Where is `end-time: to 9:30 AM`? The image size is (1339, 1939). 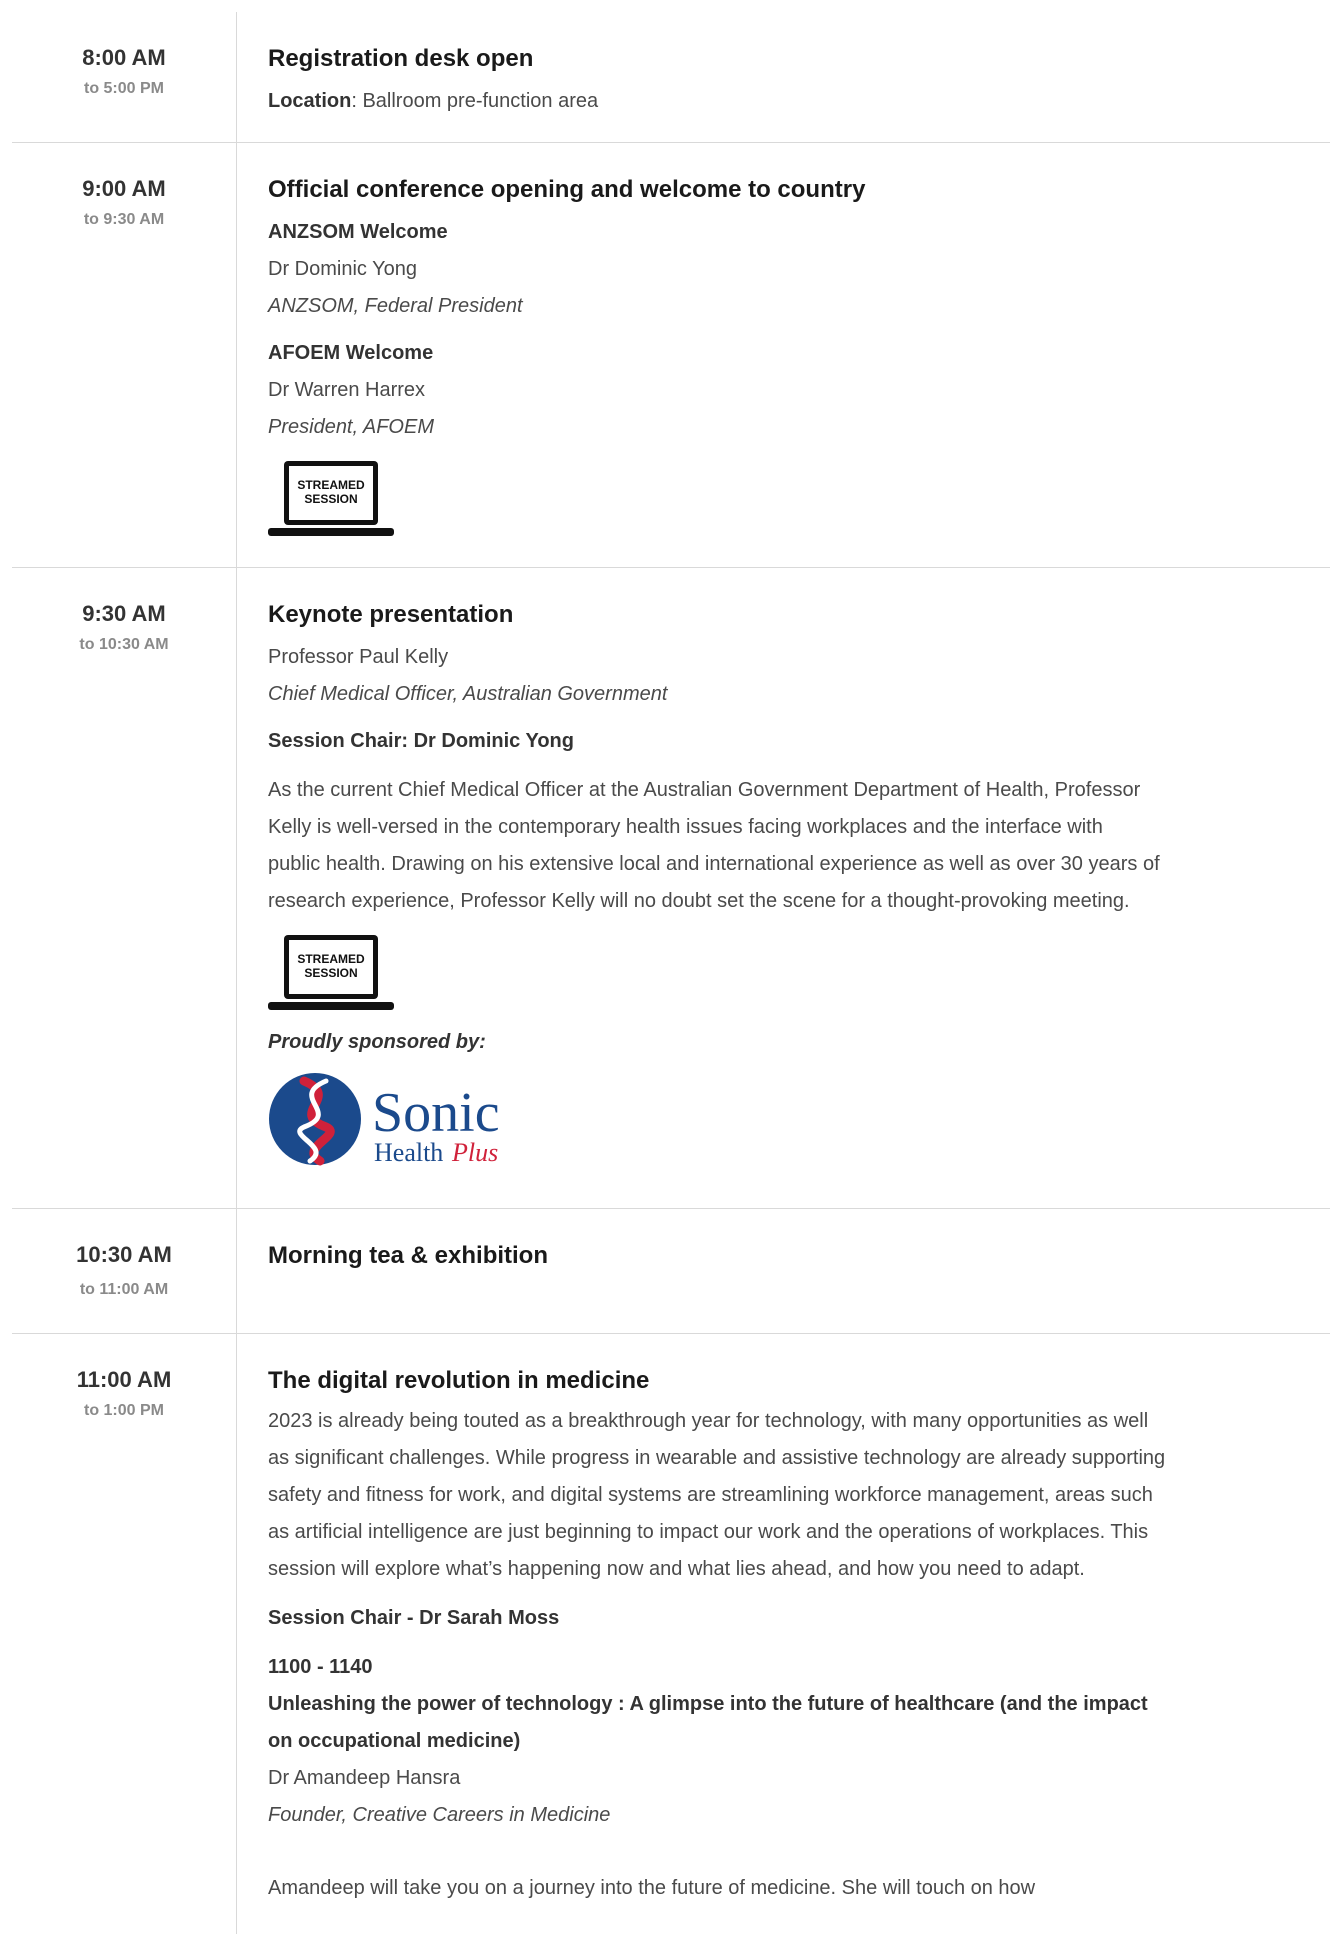
end-time: to 9:30 AM is located at coordinates (124, 219).